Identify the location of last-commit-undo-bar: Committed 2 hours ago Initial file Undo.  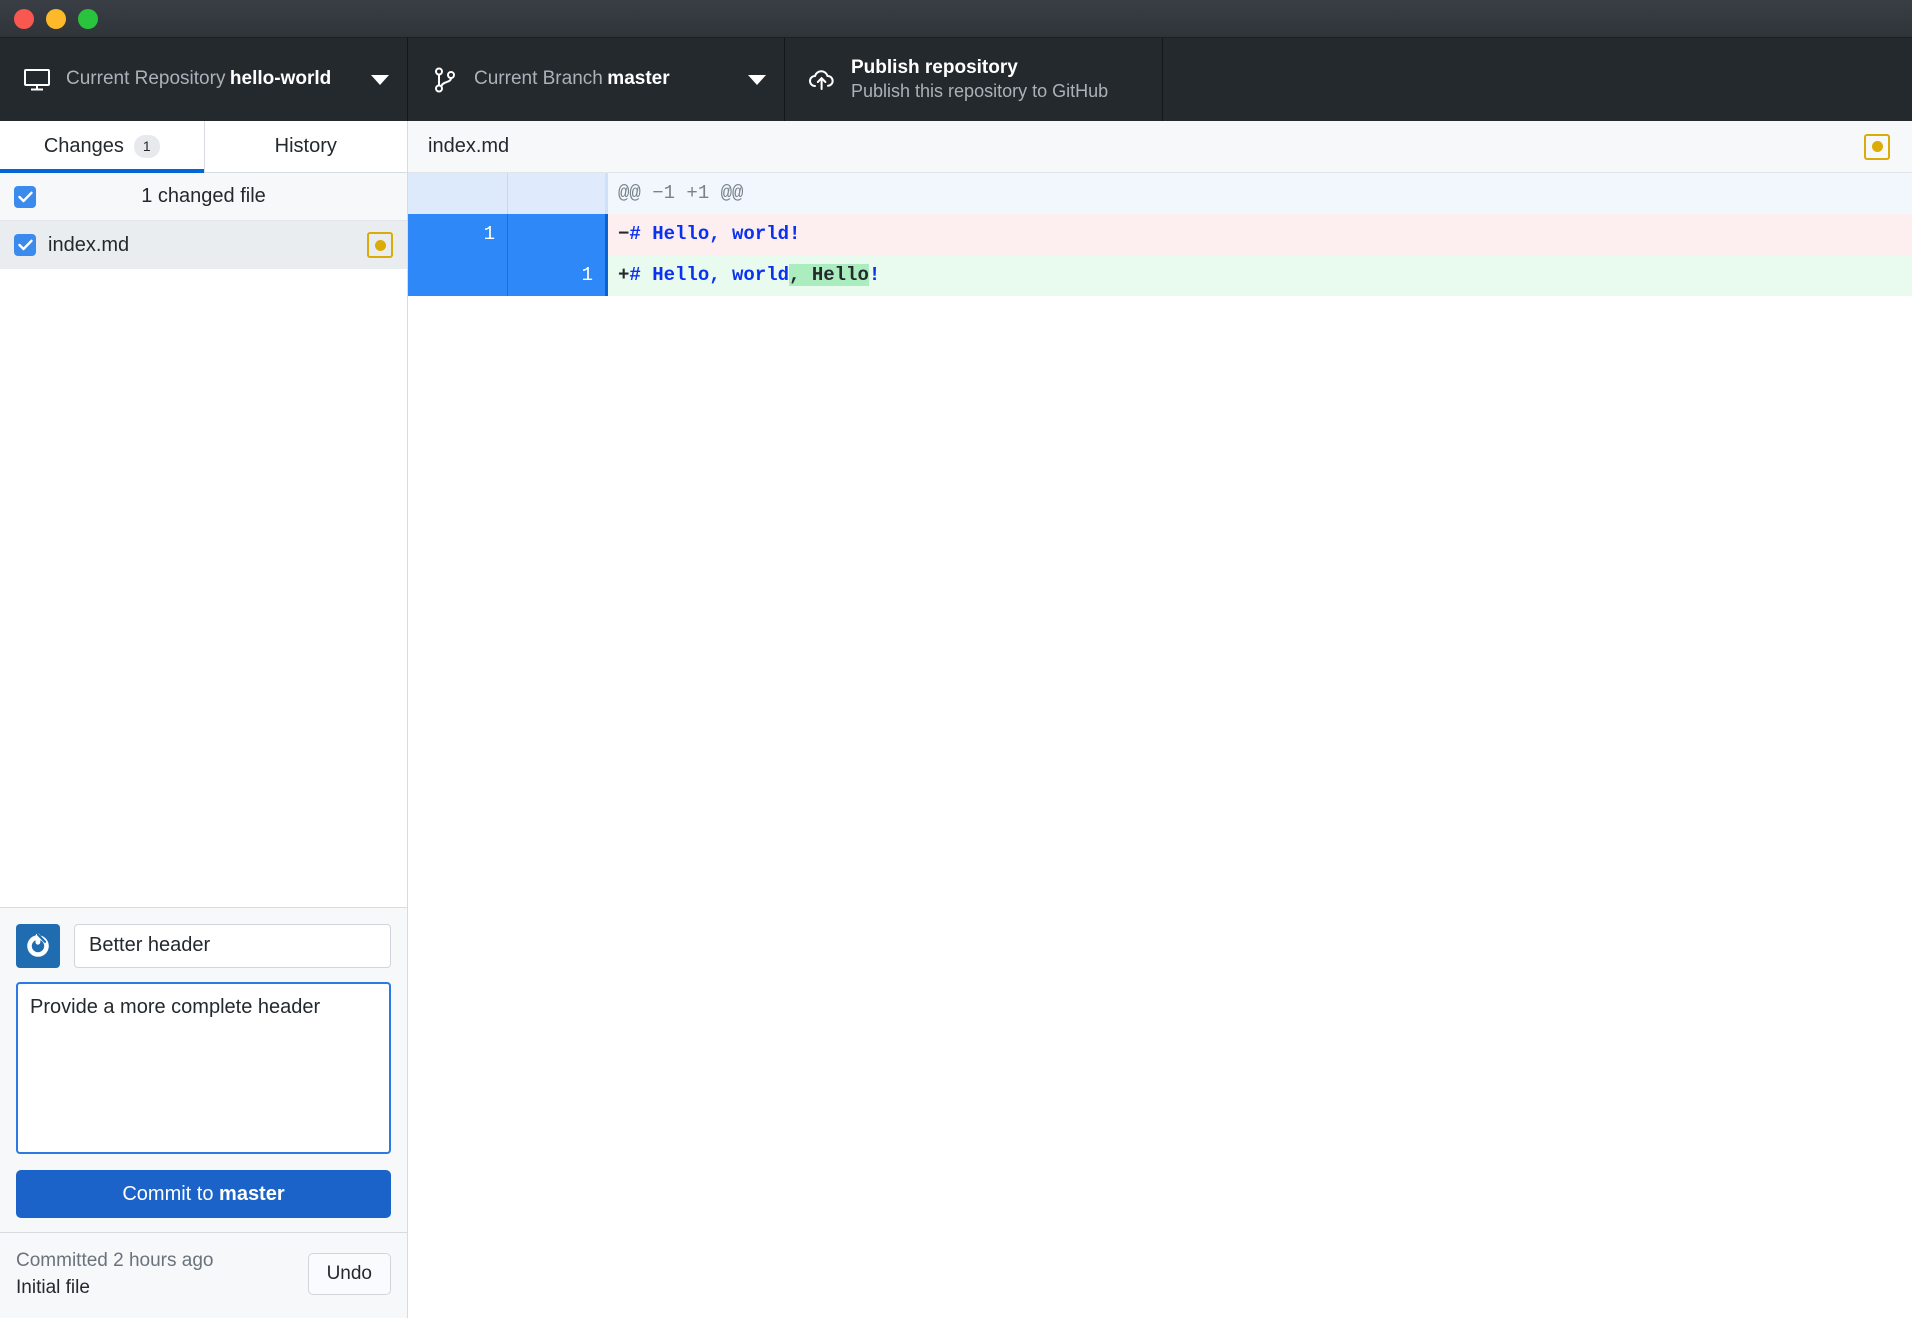
(203, 1274).